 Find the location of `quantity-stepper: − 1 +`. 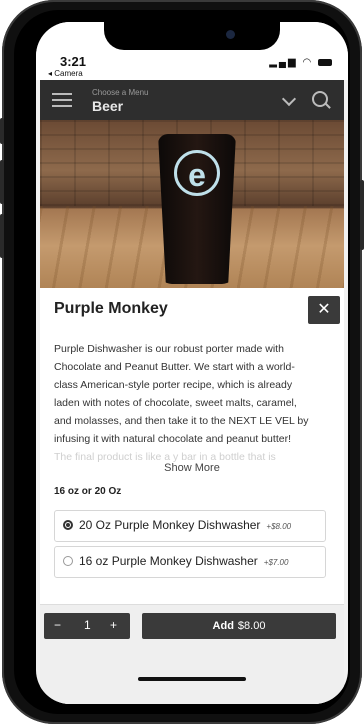

quantity-stepper: − 1 + is located at coordinates (87, 626).